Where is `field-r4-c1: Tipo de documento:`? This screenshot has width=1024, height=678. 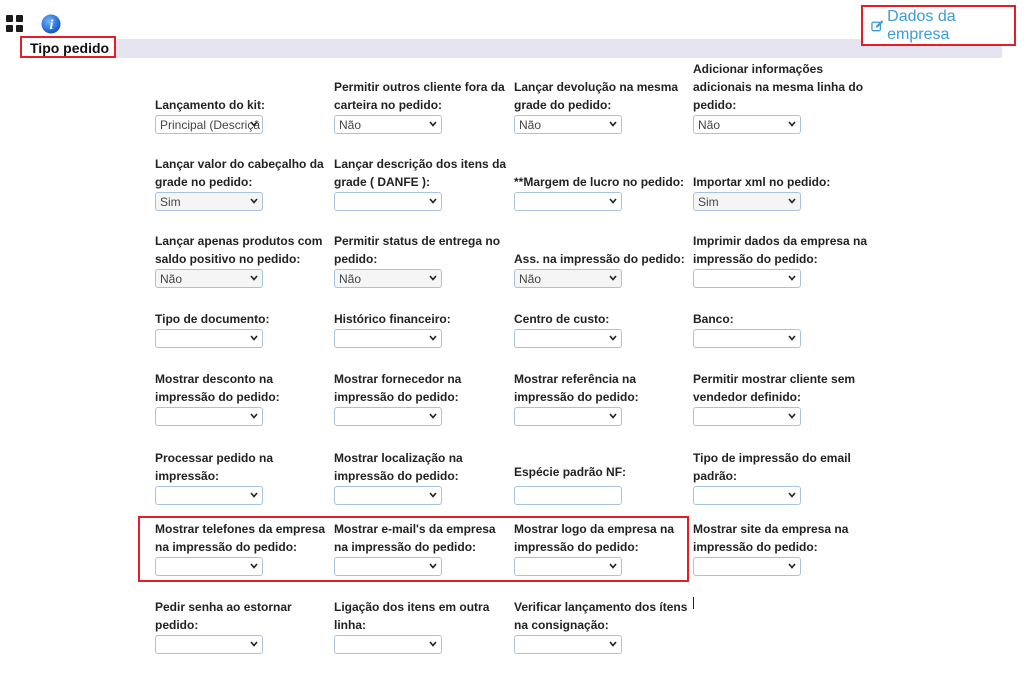 field-r4-c1: Tipo de documento: is located at coordinates (244, 329).